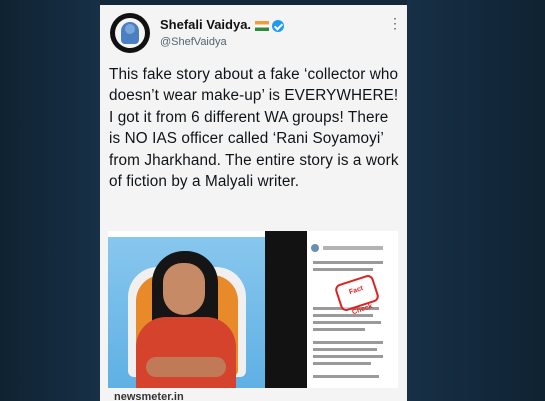  I want to click on dress-shape, so click(186, 352).